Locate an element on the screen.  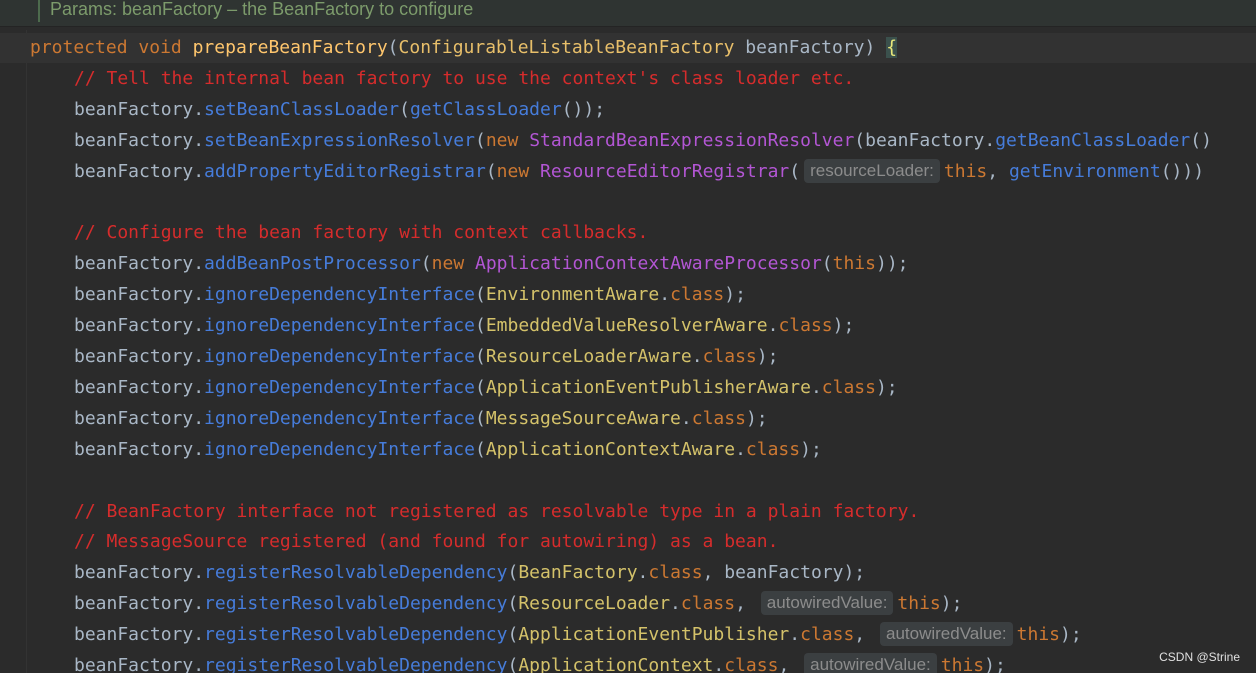
watermark: CSDN @Strine is located at coordinates (1199, 657).